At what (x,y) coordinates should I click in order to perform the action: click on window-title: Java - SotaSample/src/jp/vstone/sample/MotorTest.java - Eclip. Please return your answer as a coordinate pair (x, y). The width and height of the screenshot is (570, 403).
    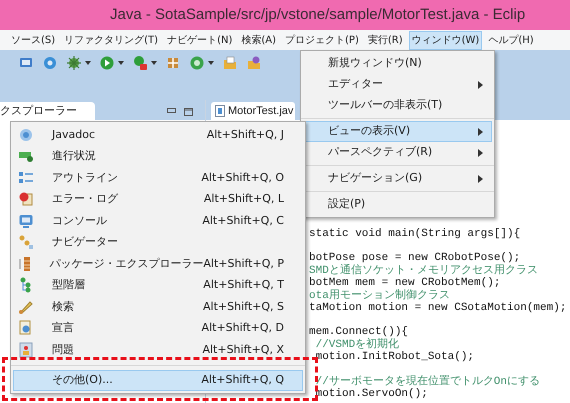
    Looking at the image, I should click on (318, 14).